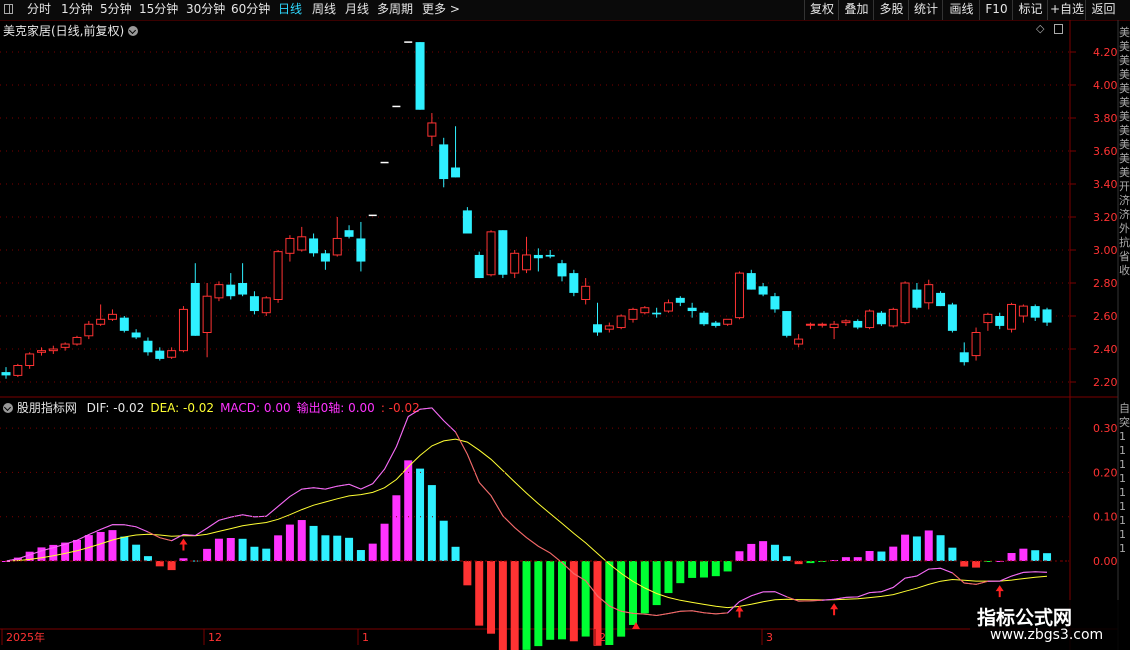 Image resolution: width=1130 pixels, height=650 pixels. What do you see at coordinates (1105, 217) in the screenshot?
I see `price-tick-label: 3.20` at bounding box center [1105, 217].